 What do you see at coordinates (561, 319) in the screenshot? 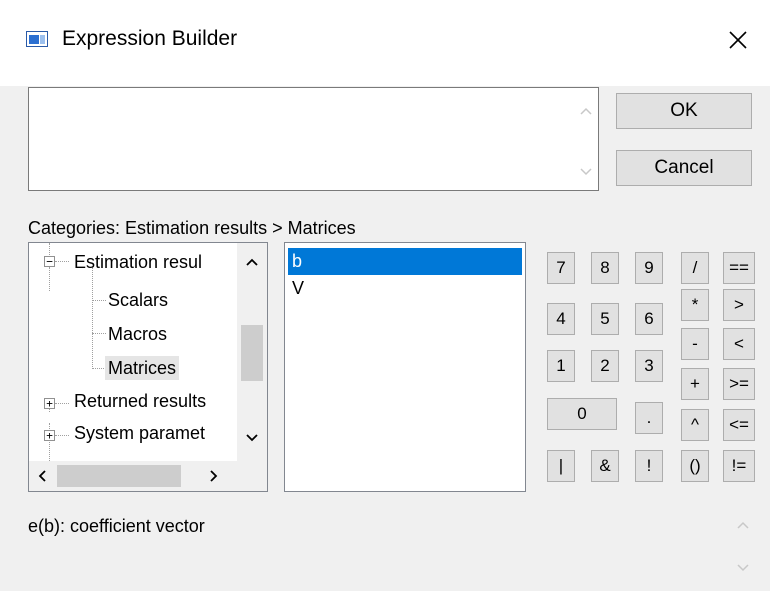
I see `key-4: 4` at bounding box center [561, 319].